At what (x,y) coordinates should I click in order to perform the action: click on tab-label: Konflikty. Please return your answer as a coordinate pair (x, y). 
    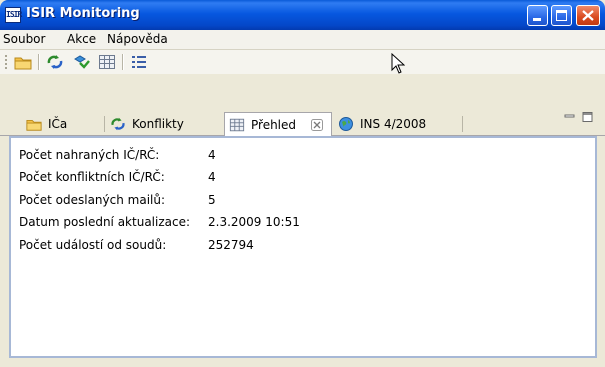
    Looking at the image, I should click on (158, 124).